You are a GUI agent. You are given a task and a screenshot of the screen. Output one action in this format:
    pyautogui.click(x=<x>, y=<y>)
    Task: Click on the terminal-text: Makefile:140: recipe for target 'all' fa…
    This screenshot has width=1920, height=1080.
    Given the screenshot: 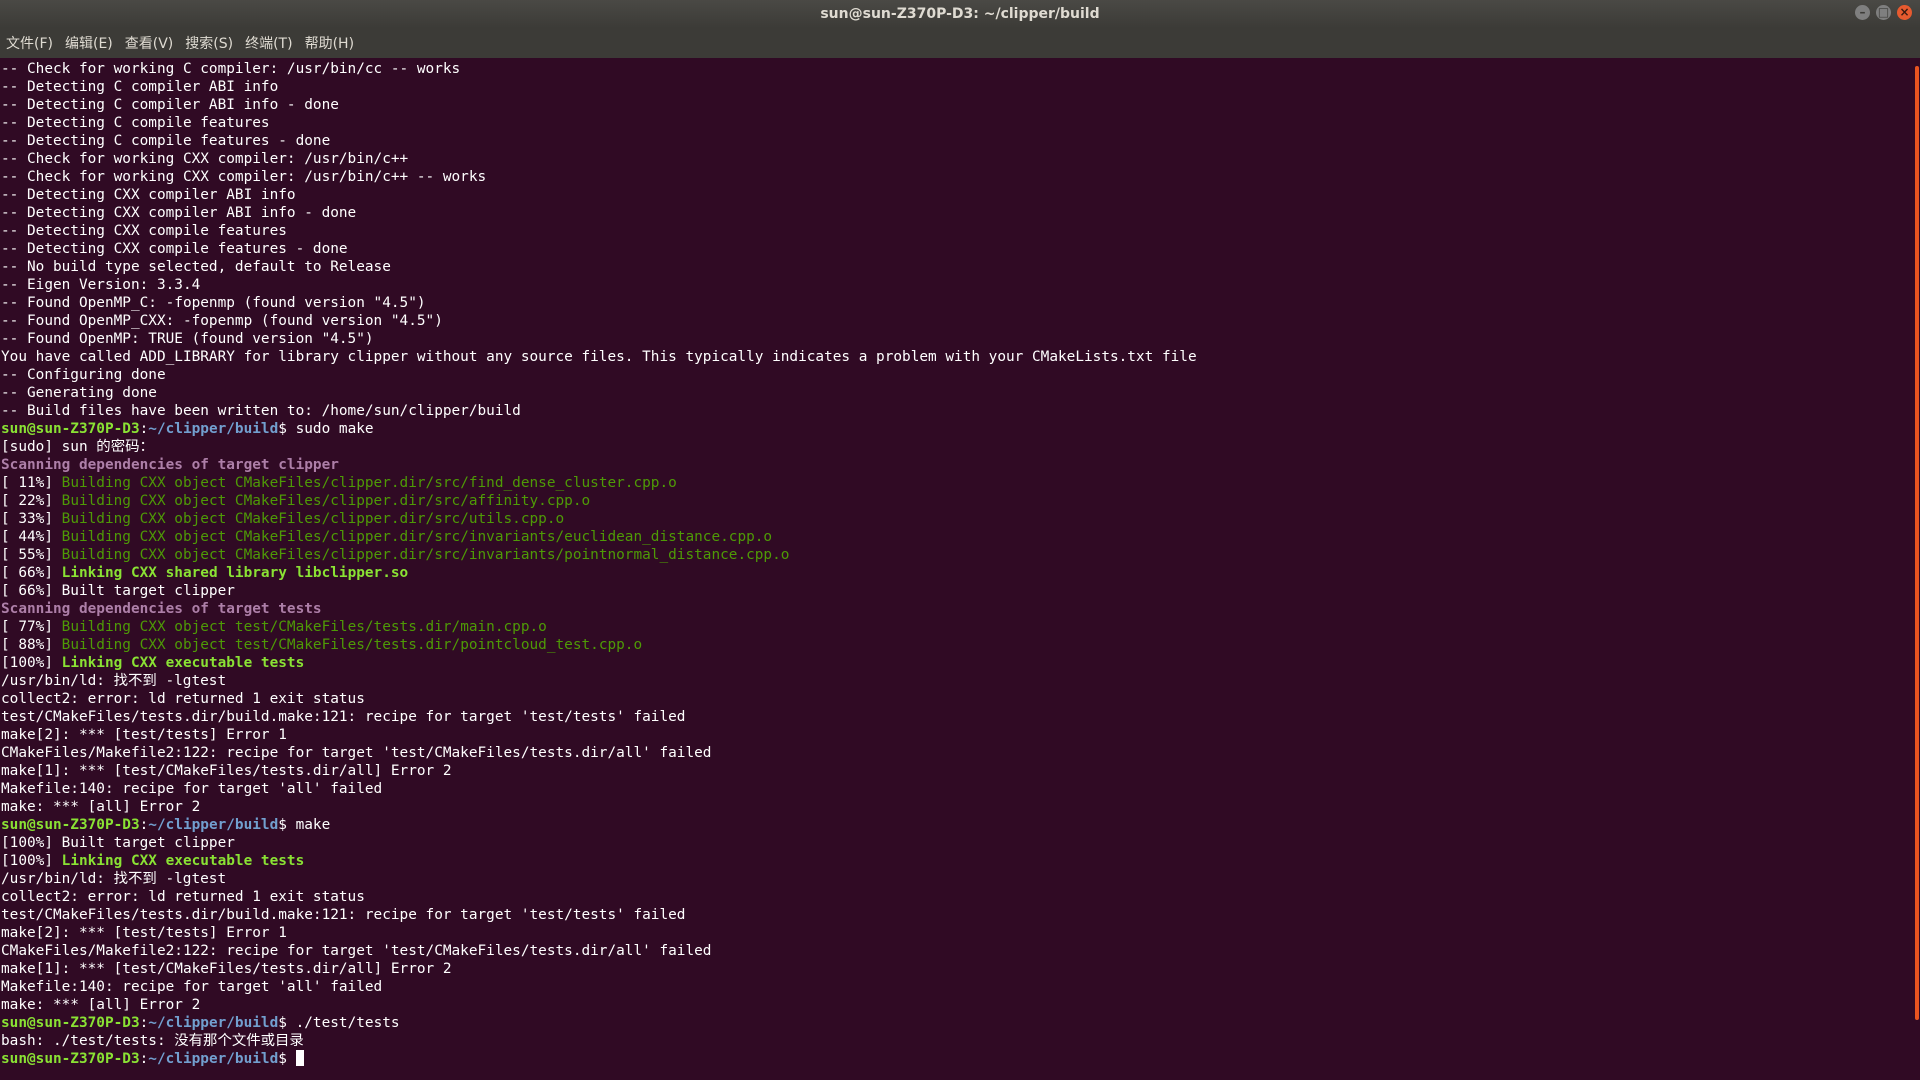 What is the action you would take?
    pyautogui.click(x=192, y=789)
    